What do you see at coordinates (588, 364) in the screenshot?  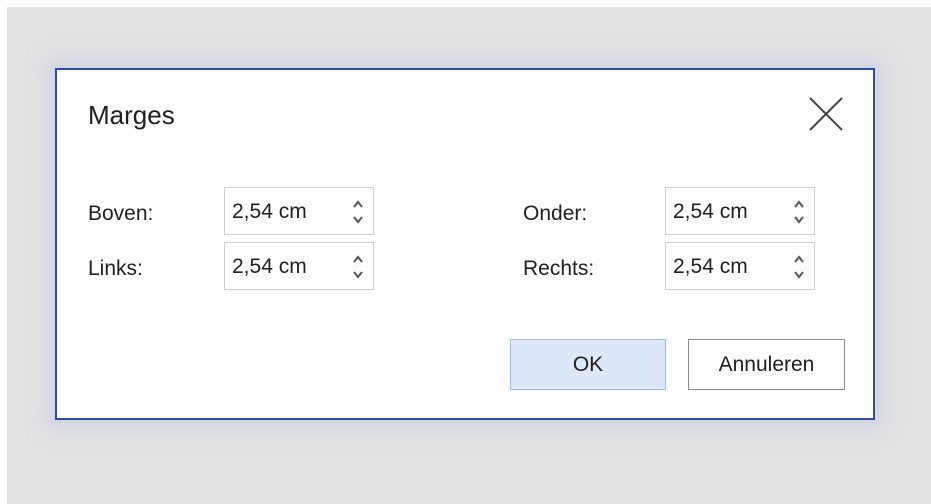 I see `ok-button: OK` at bounding box center [588, 364].